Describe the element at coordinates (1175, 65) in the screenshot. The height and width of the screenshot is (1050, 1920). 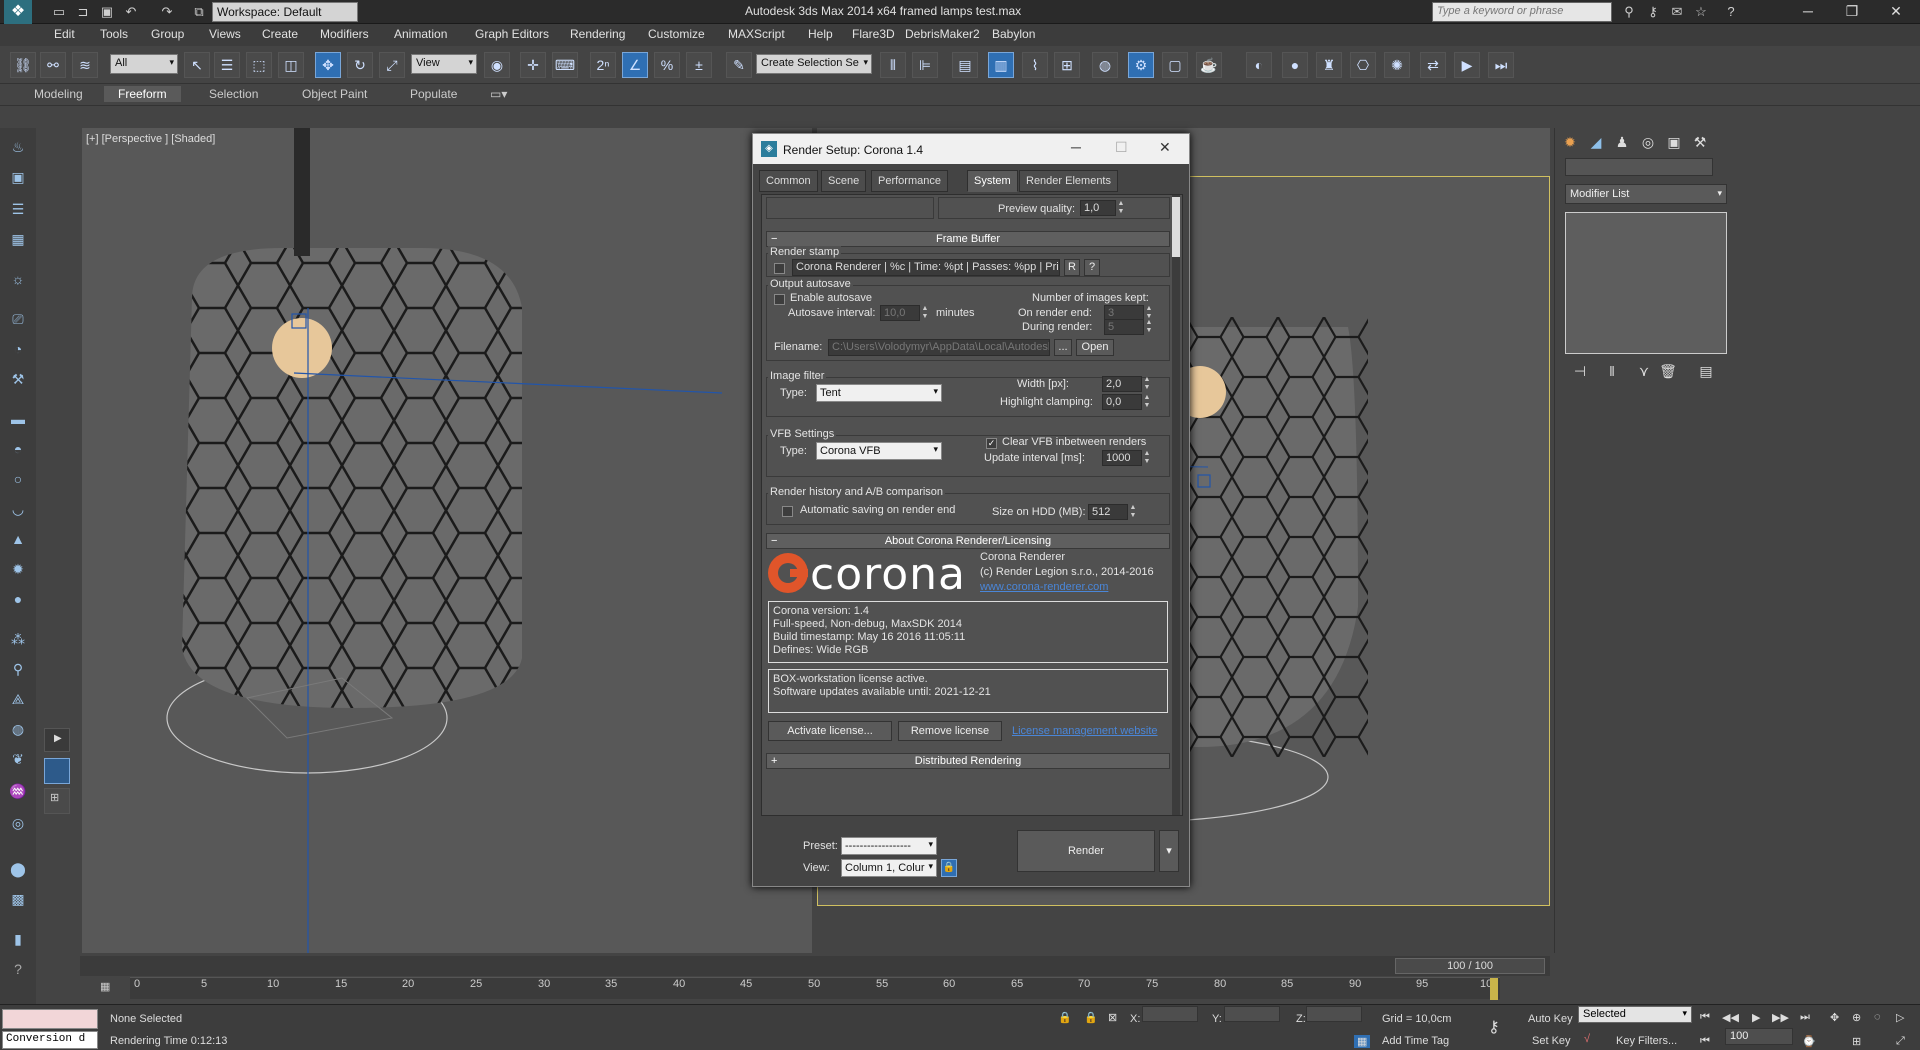
I see `rendered-frame-window-icon: ▢` at that location.